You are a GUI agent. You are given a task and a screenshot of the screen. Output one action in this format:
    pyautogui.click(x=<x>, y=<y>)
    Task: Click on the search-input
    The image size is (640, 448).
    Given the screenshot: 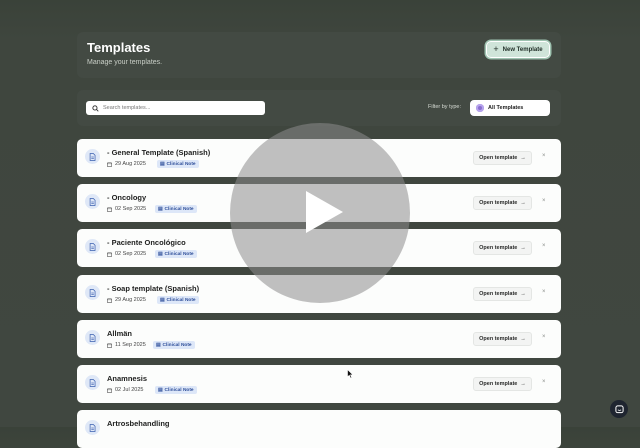 What is the action you would take?
    pyautogui.click(x=178, y=108)
    